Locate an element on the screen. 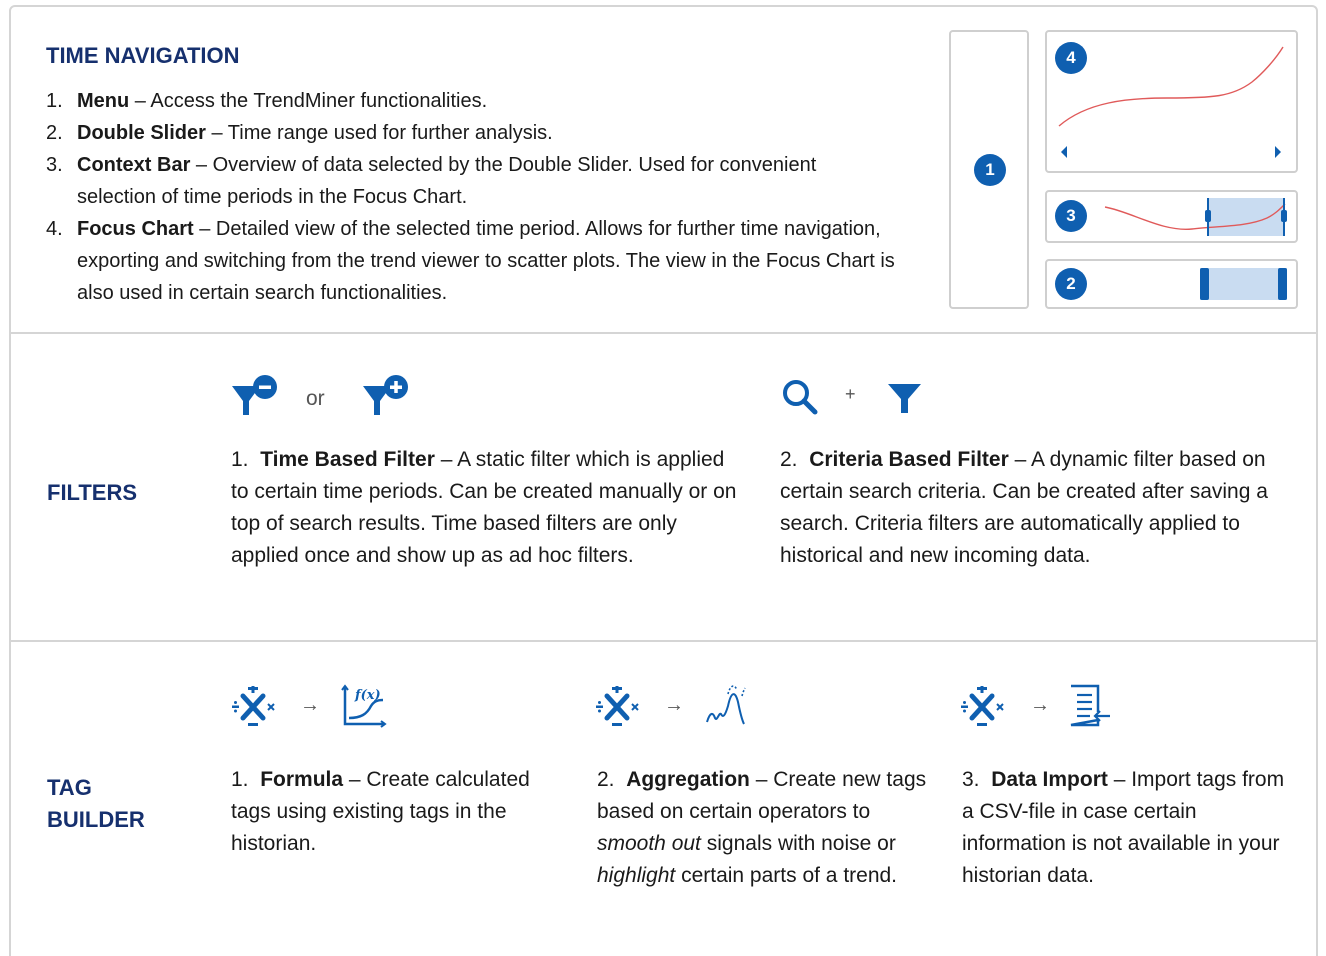 The width and height of the screenshot is (1326, 956). item-term: Criteria Based Filter is located at coordinates (909, 459).